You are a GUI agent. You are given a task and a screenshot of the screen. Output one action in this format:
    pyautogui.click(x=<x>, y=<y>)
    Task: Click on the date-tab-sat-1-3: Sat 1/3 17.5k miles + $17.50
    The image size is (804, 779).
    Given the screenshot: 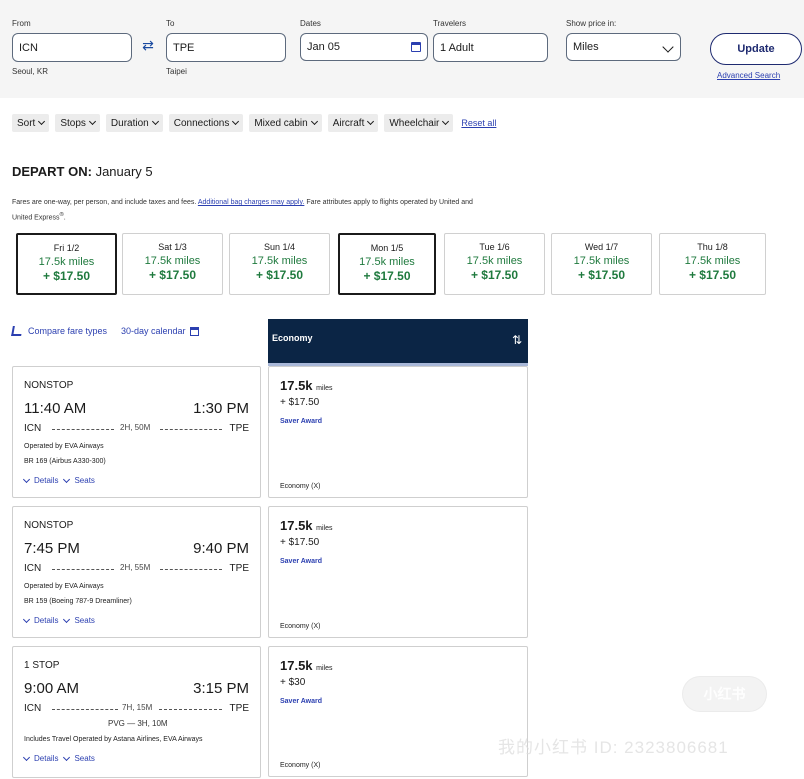 What is the action you would take?
    pyautogui.click(x=172, y=264)
    